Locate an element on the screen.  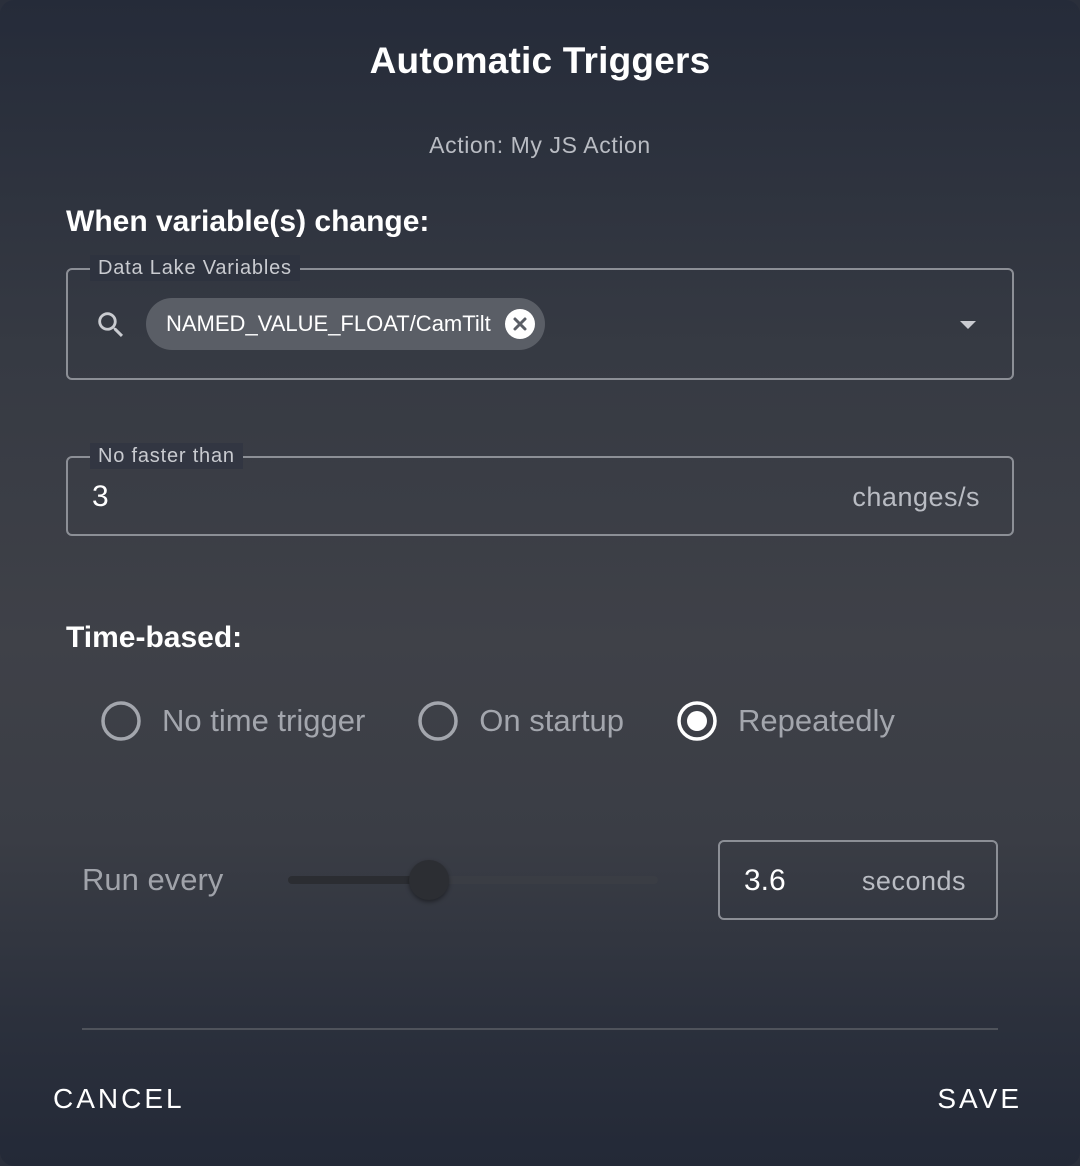
rate-limit-unit: changes/s is located at coordinates (916, 497).